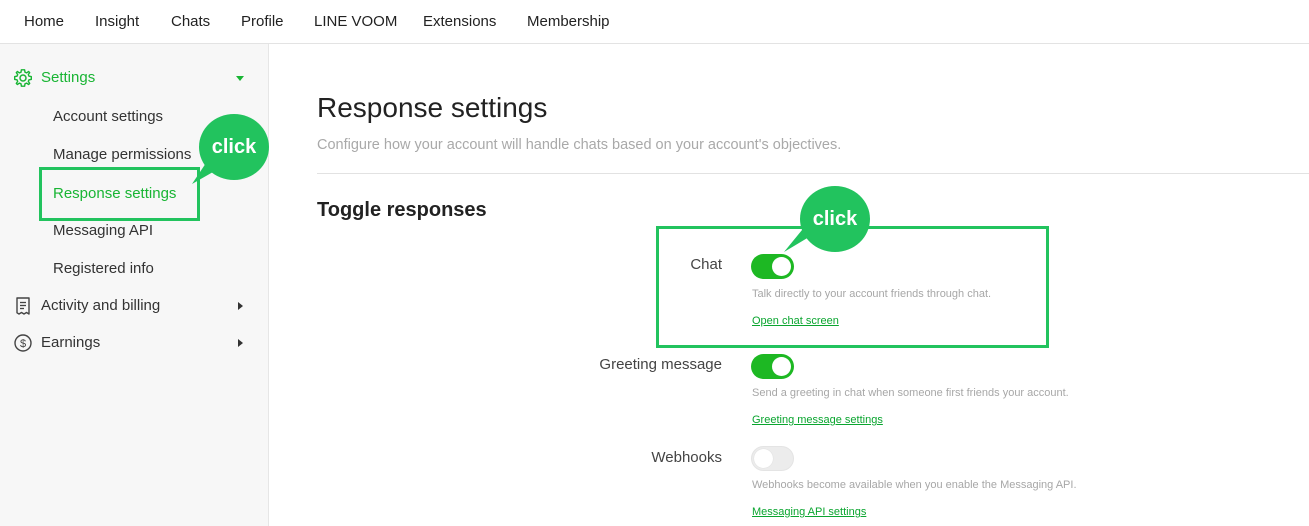 This screenshot has width=1309, height=526. What do you see at coordinates (262, 21) in the screenshot?
I see `nav-profile: Profile` at bounding box center [262, 21].